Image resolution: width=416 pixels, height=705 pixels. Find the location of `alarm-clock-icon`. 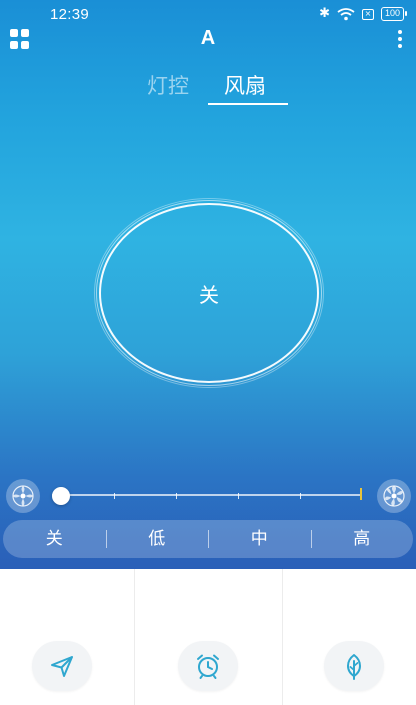

alarm-clock-icon is located at coordinates (208, 666).